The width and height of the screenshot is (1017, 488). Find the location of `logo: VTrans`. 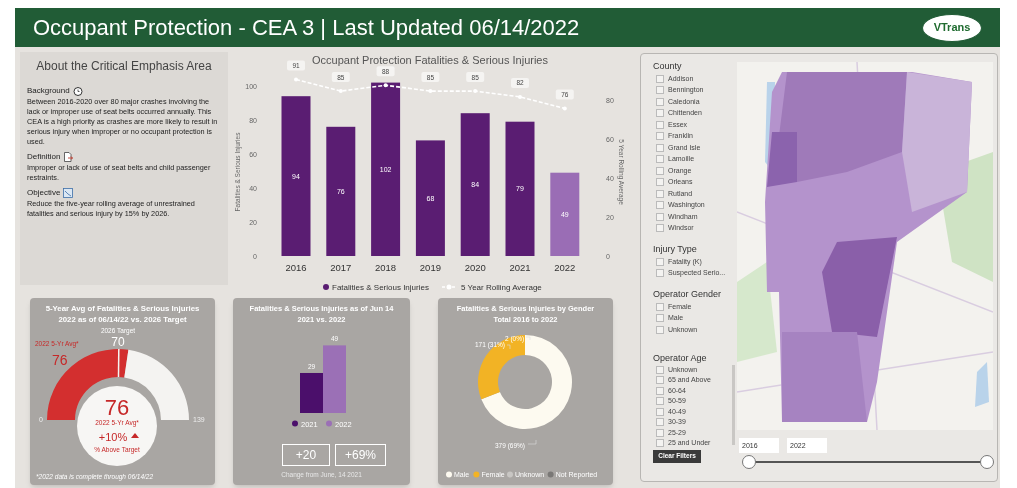

logo: VTrans is located at coordinates (952, 27).